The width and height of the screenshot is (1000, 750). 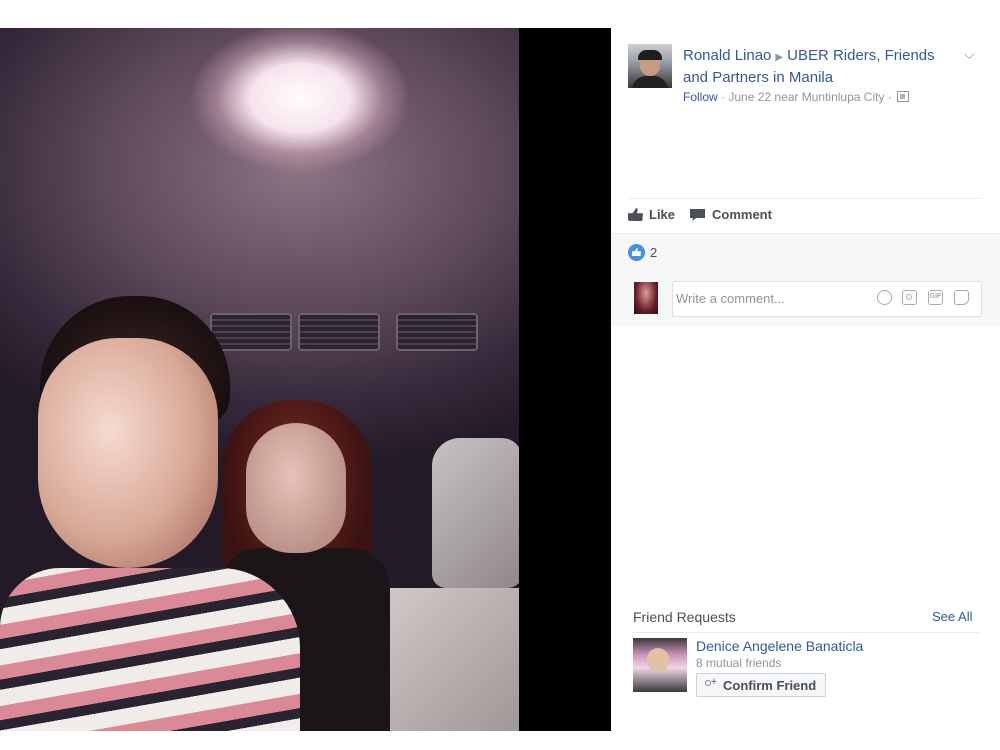 I want to click on mutual-friends-count: 8 mutual friends, so click(x=738, y=663).